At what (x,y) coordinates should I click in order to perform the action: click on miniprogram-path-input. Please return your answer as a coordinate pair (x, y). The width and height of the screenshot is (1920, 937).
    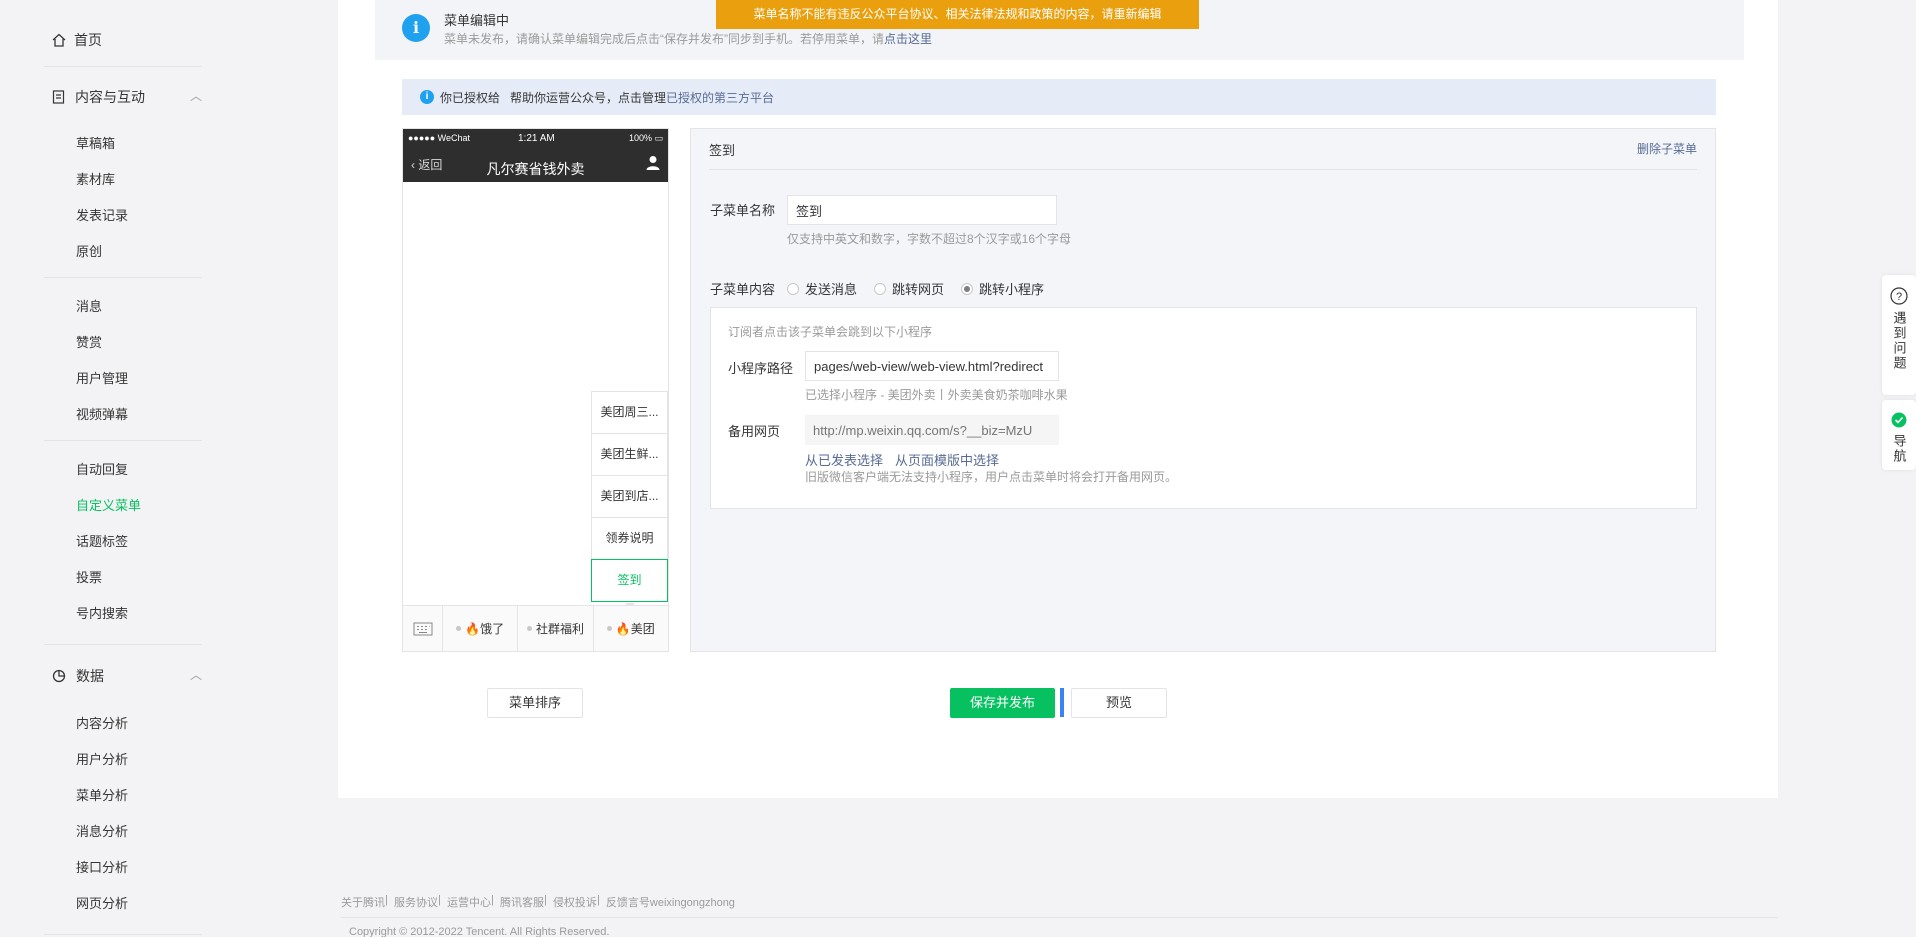
    Looking at the image, I should click on (932, 366).